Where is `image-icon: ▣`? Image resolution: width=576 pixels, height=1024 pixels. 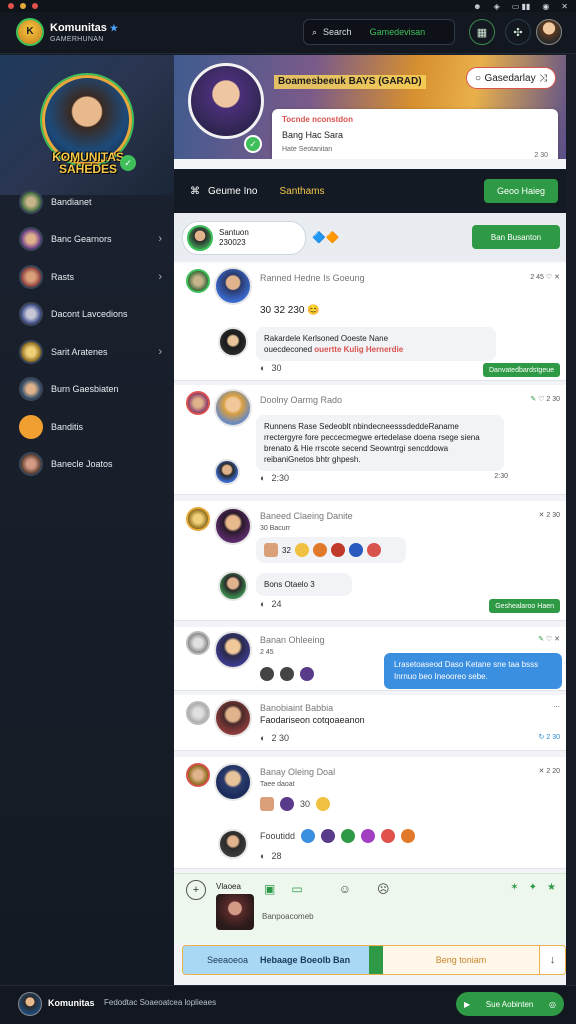
image-icon: ▣ is located at coordinates (269, 889).